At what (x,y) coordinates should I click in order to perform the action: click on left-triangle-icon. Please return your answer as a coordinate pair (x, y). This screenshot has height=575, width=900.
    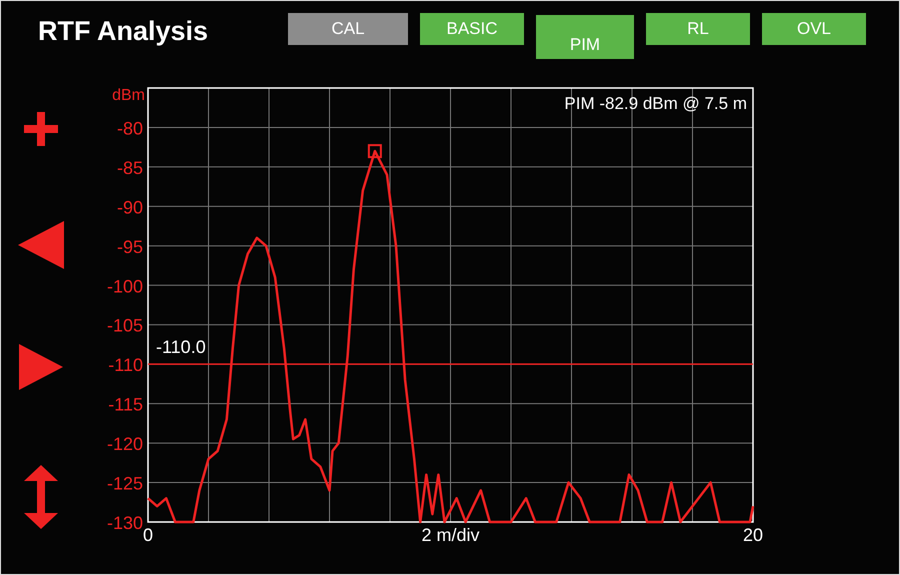
    Looking at the image, I should click on (41, 245).